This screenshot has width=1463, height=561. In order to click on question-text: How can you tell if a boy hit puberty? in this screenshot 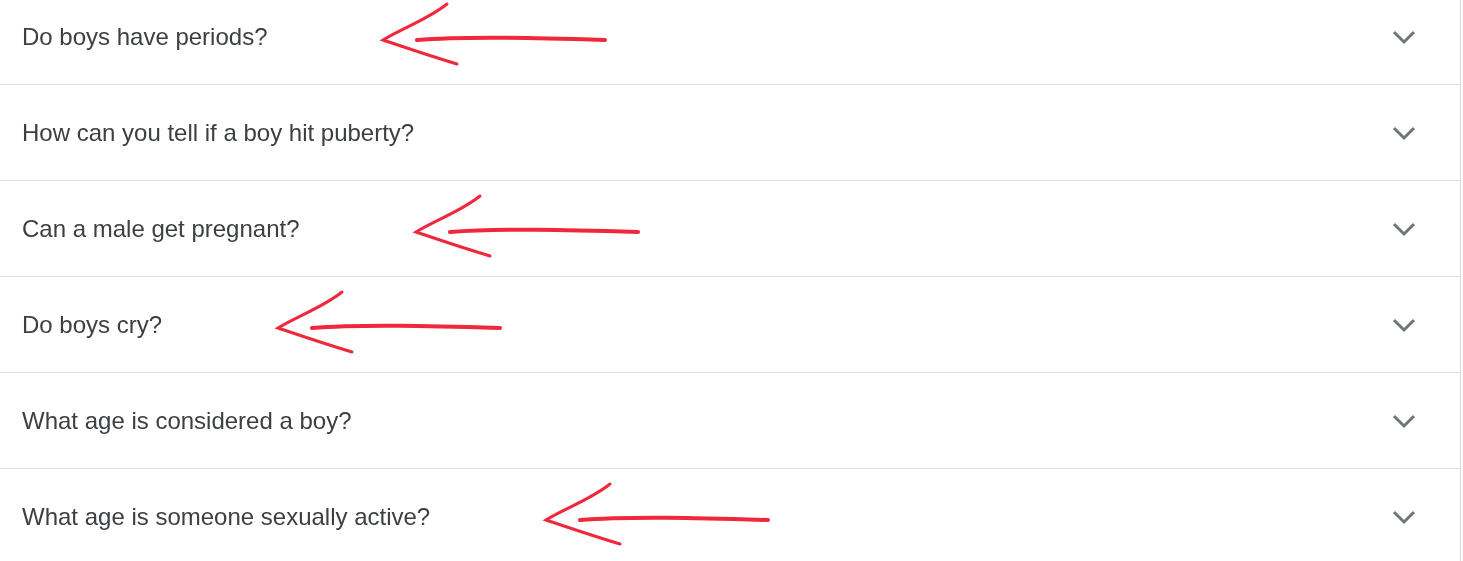, I will do `click(218, 132)`.